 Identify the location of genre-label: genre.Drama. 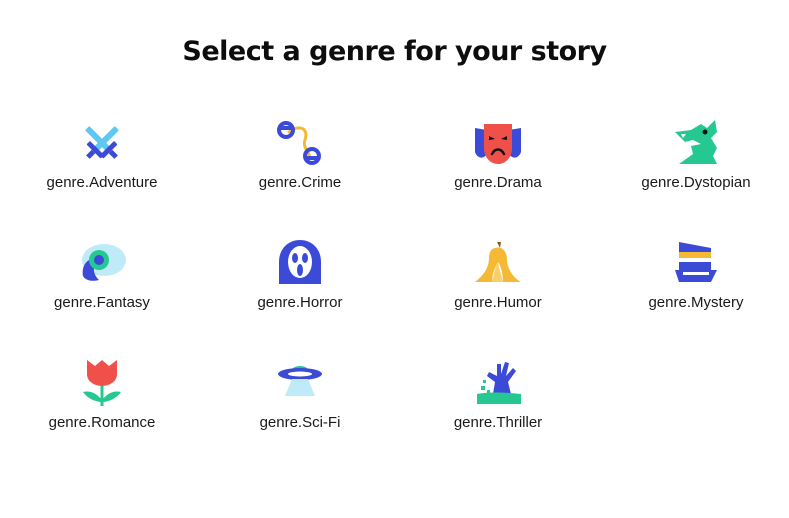
(498, 182).